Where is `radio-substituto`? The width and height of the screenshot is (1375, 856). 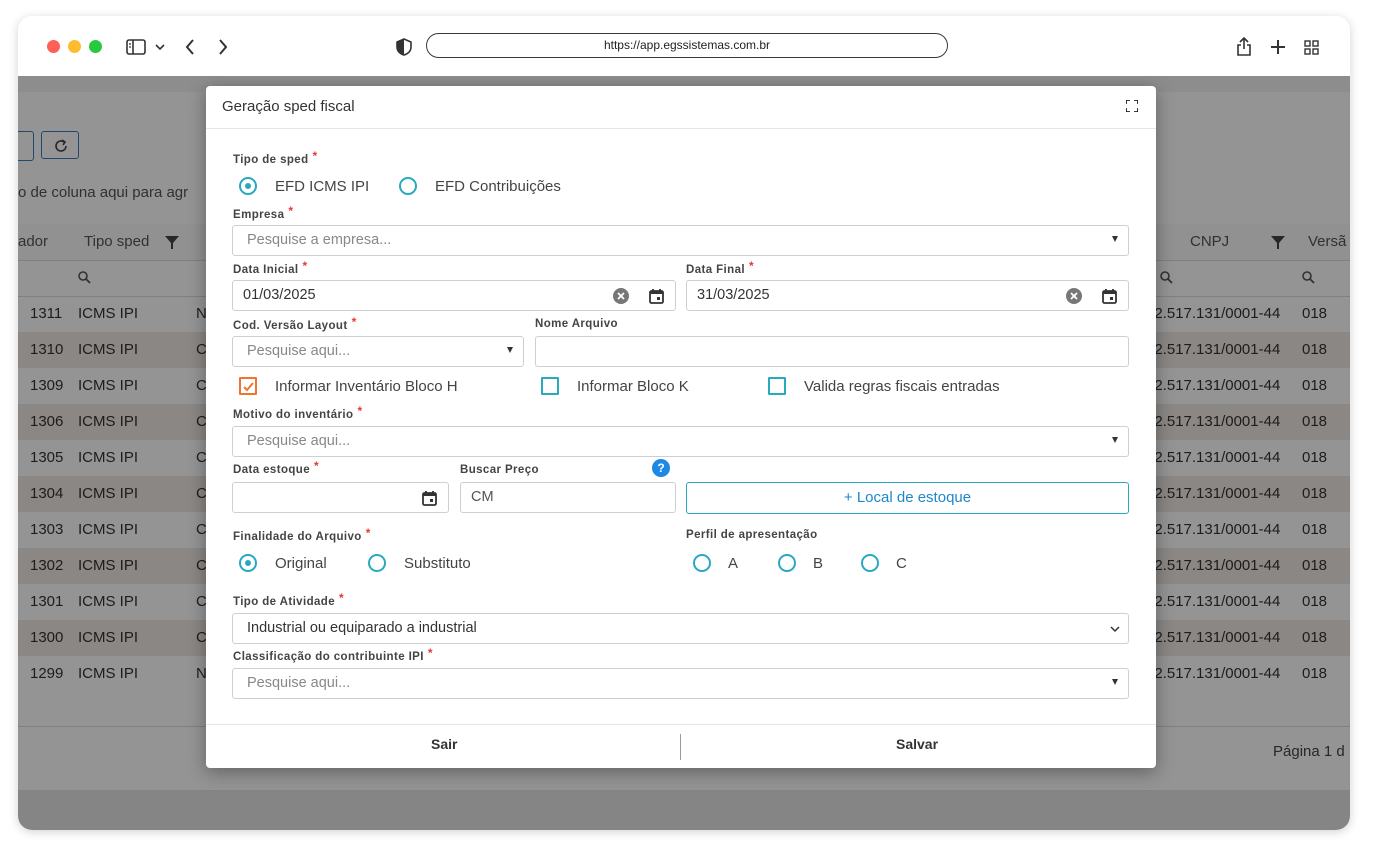 radio-substituto is located at coordinates (377, 563).